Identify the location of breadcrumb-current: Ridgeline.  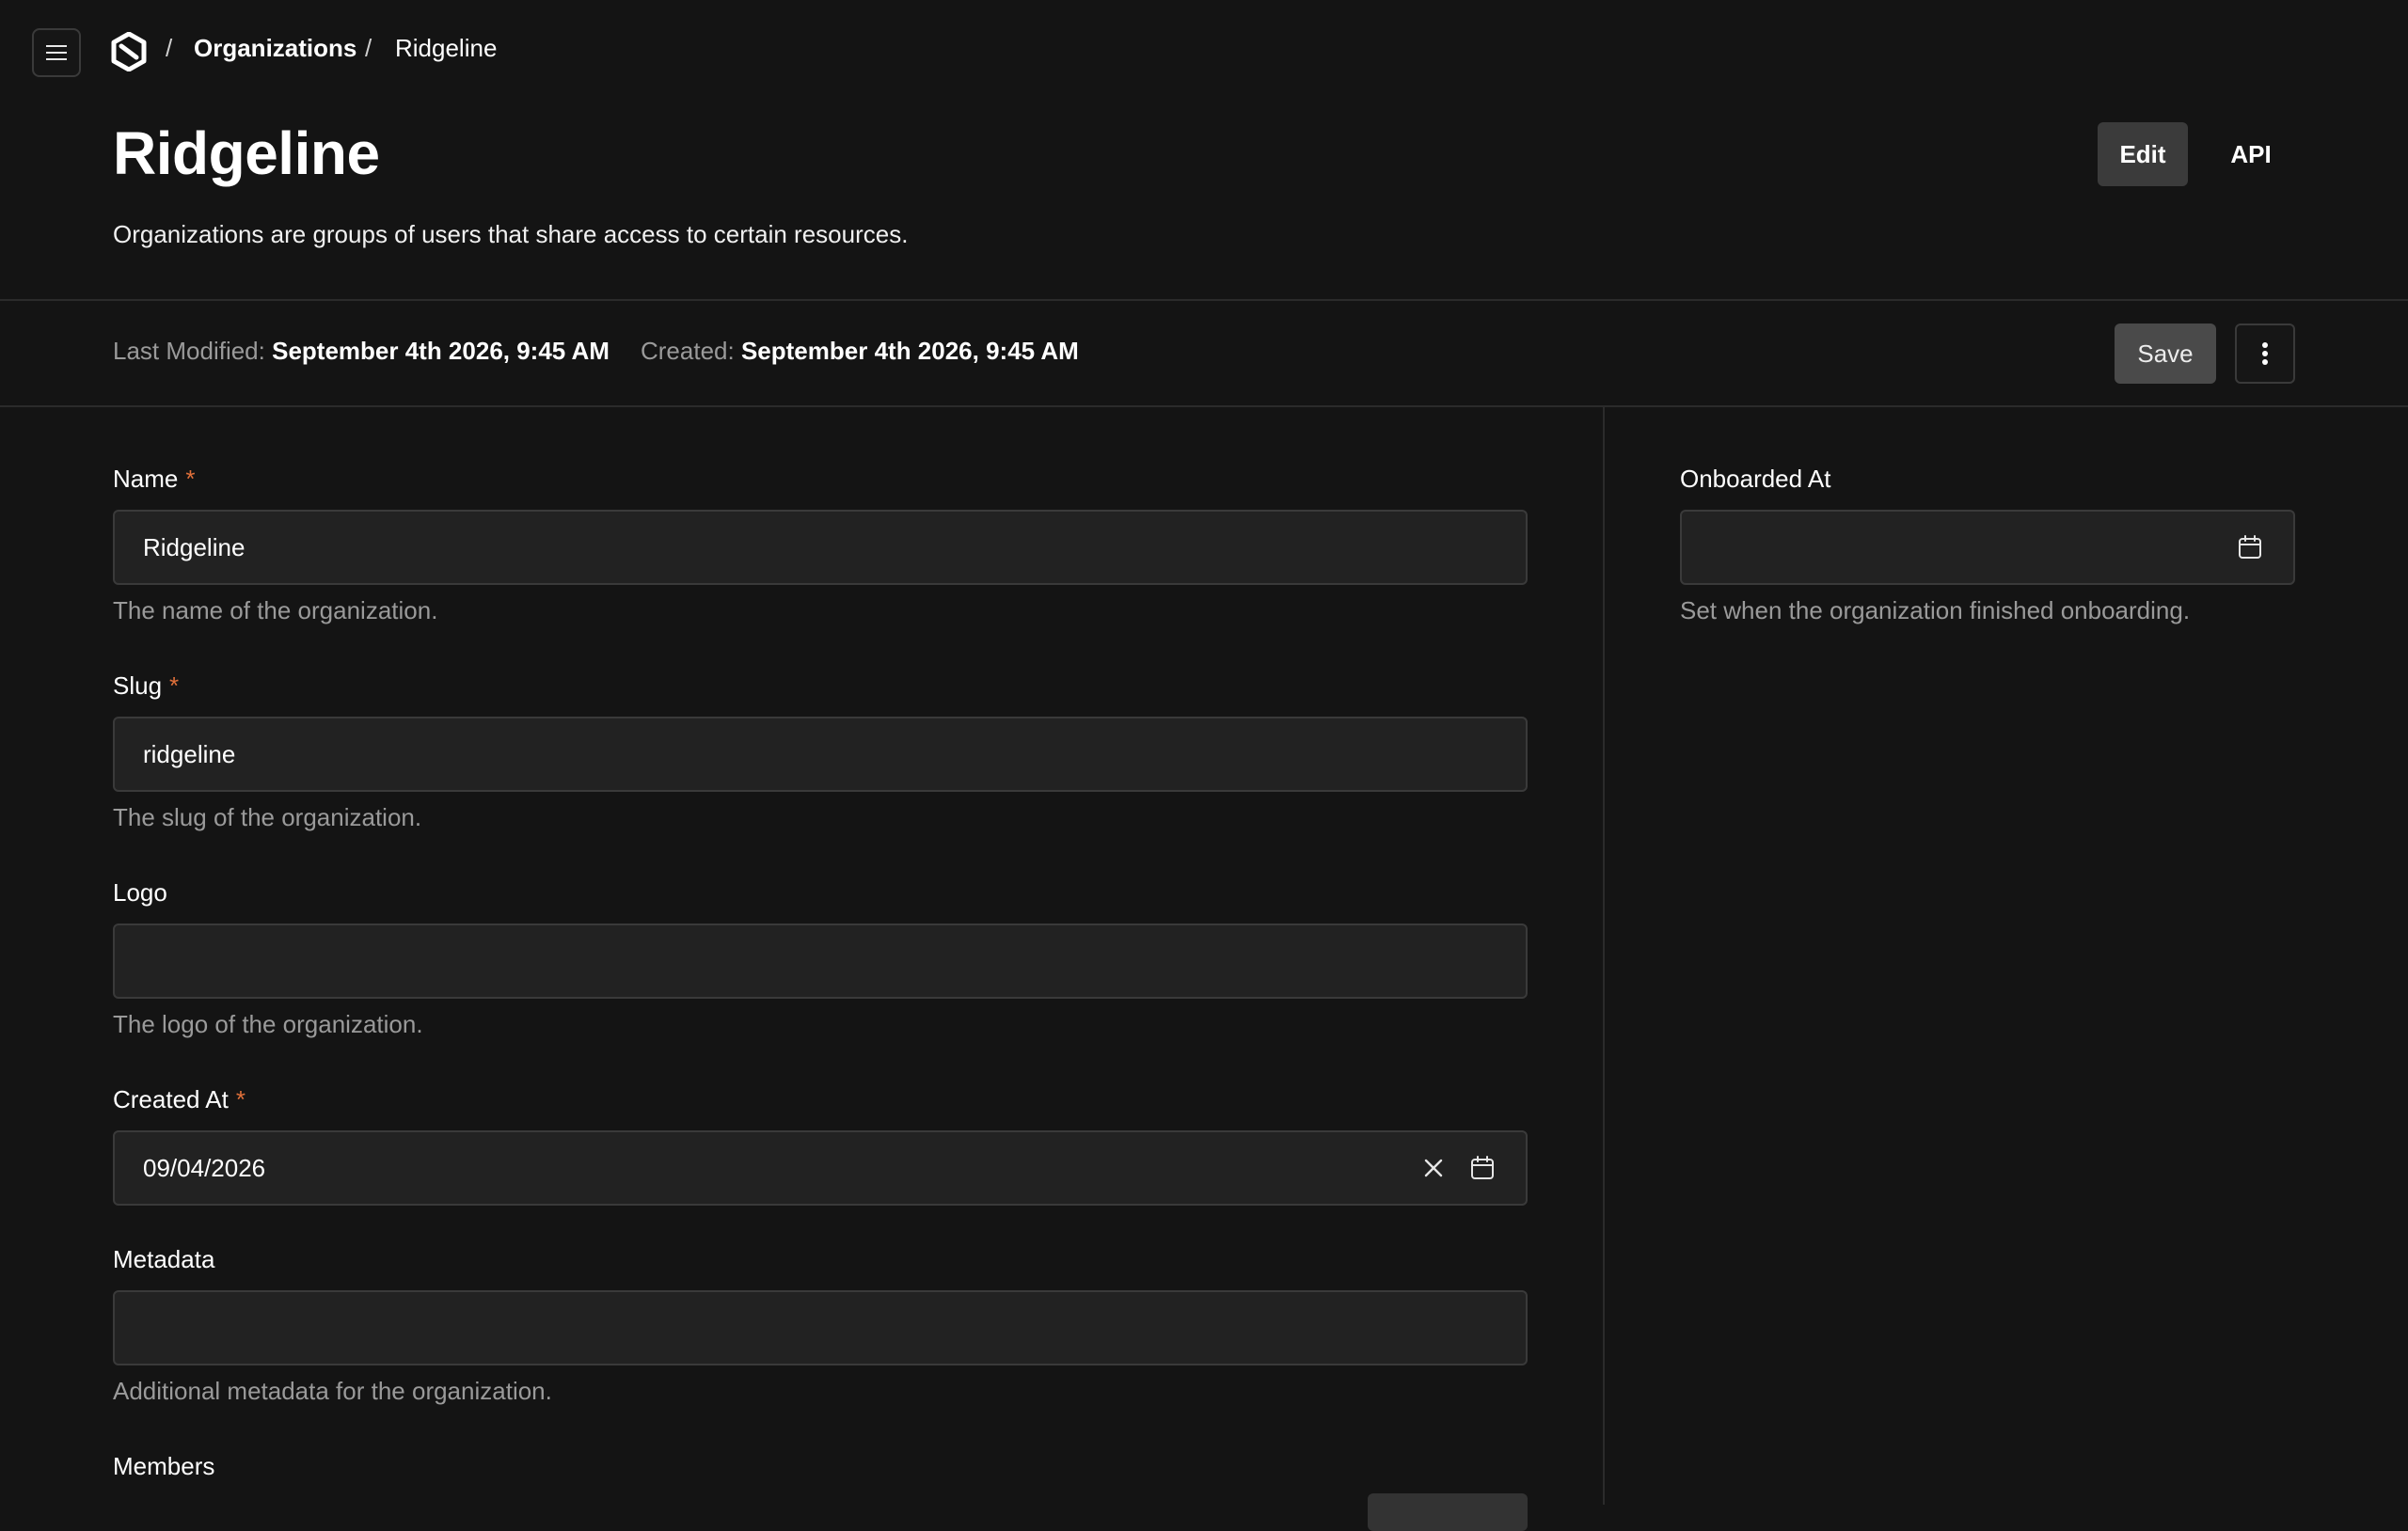
(447, 48).